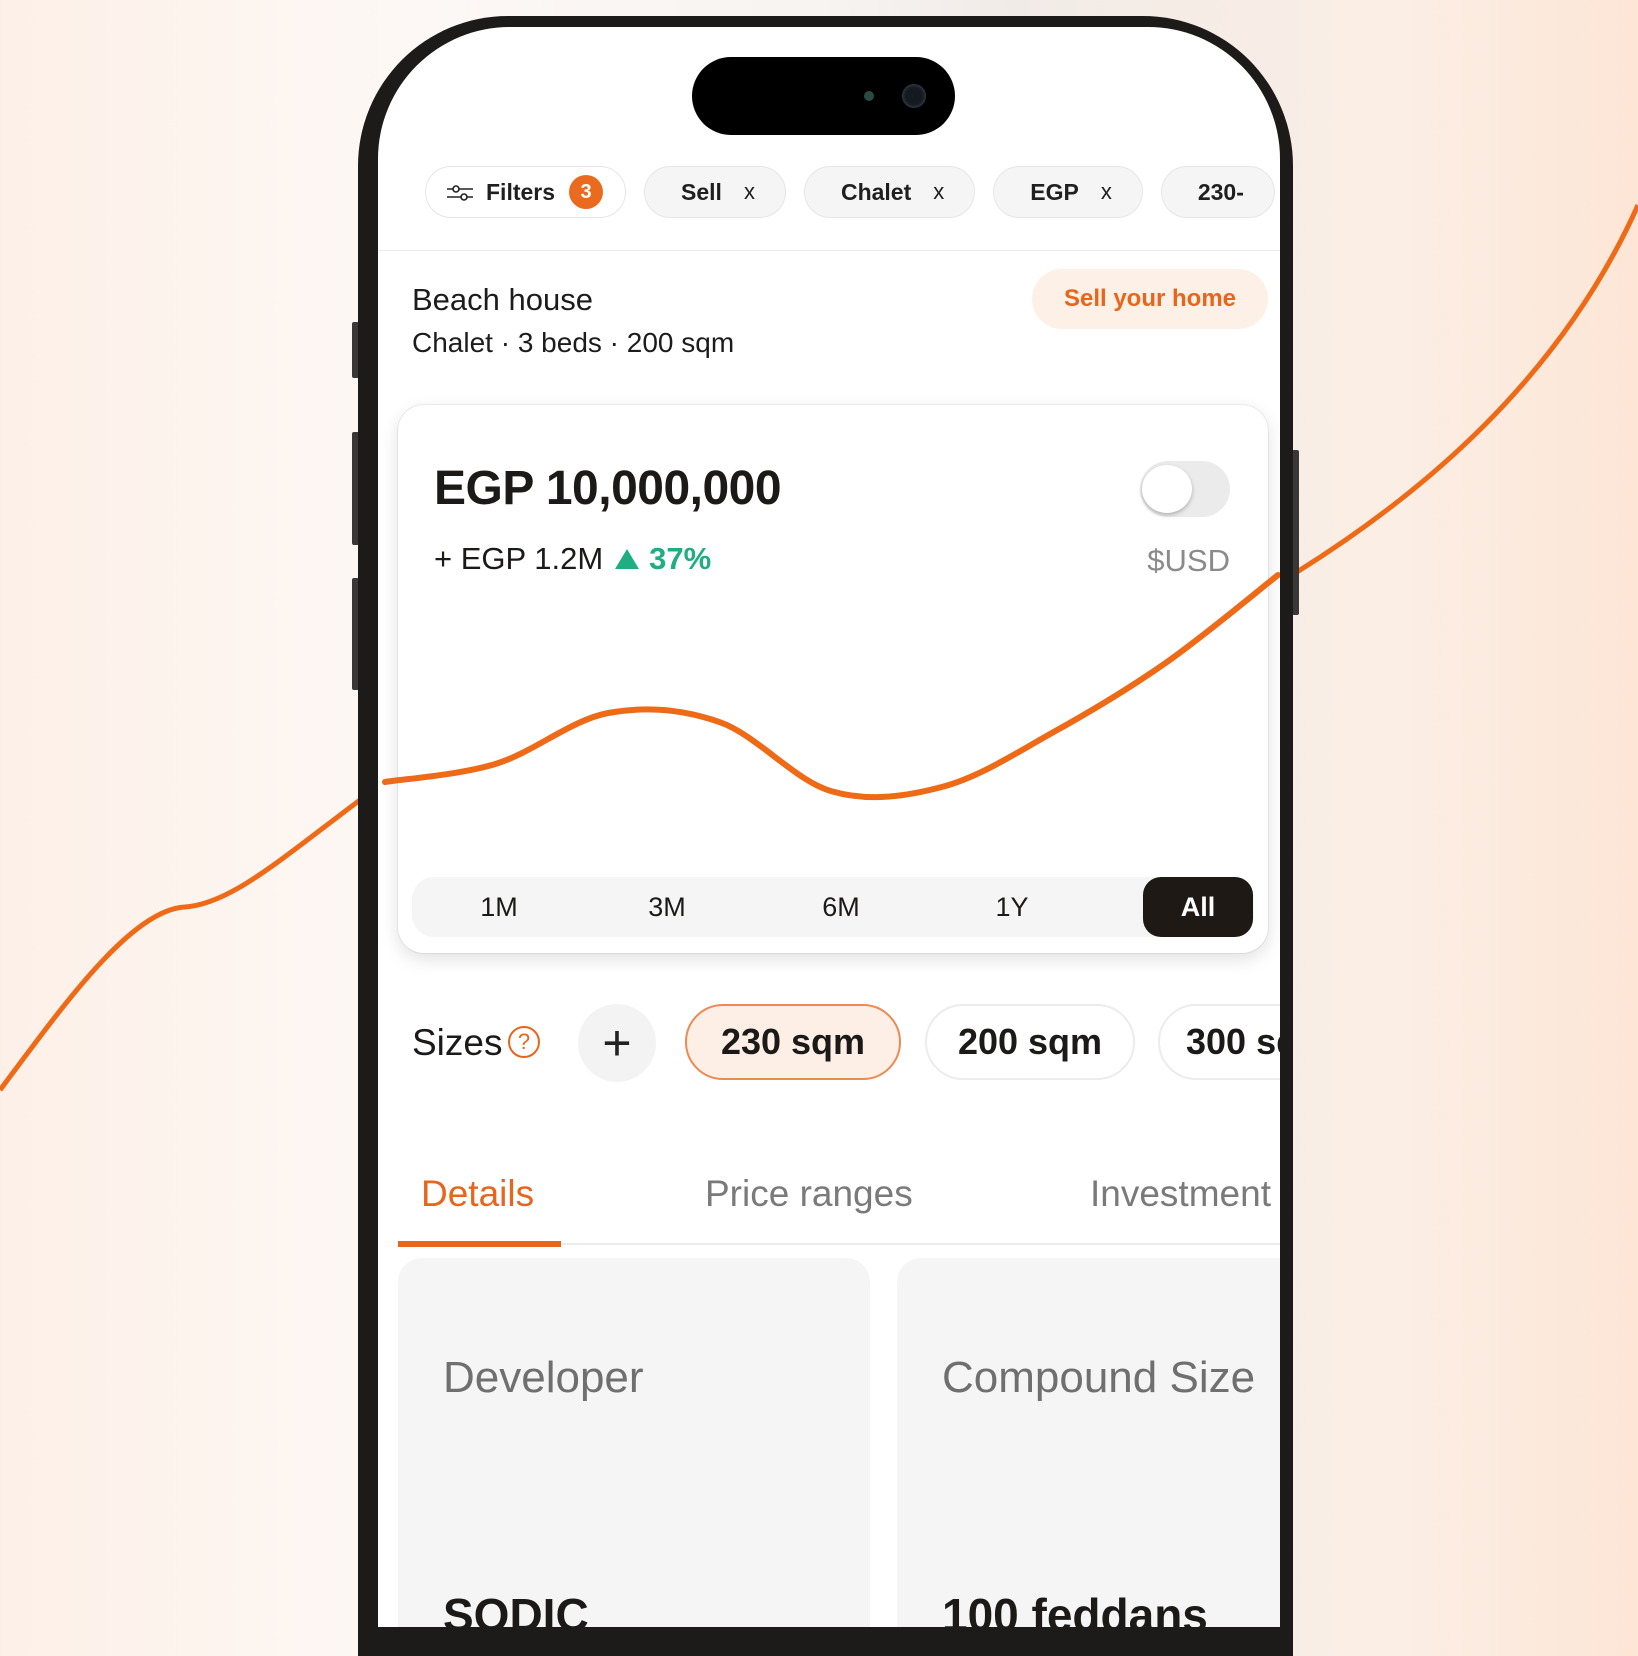 The height and width of the screenshot is (1656, 1638). I want to click on filters-count-badge: 3, so click(586, 192).